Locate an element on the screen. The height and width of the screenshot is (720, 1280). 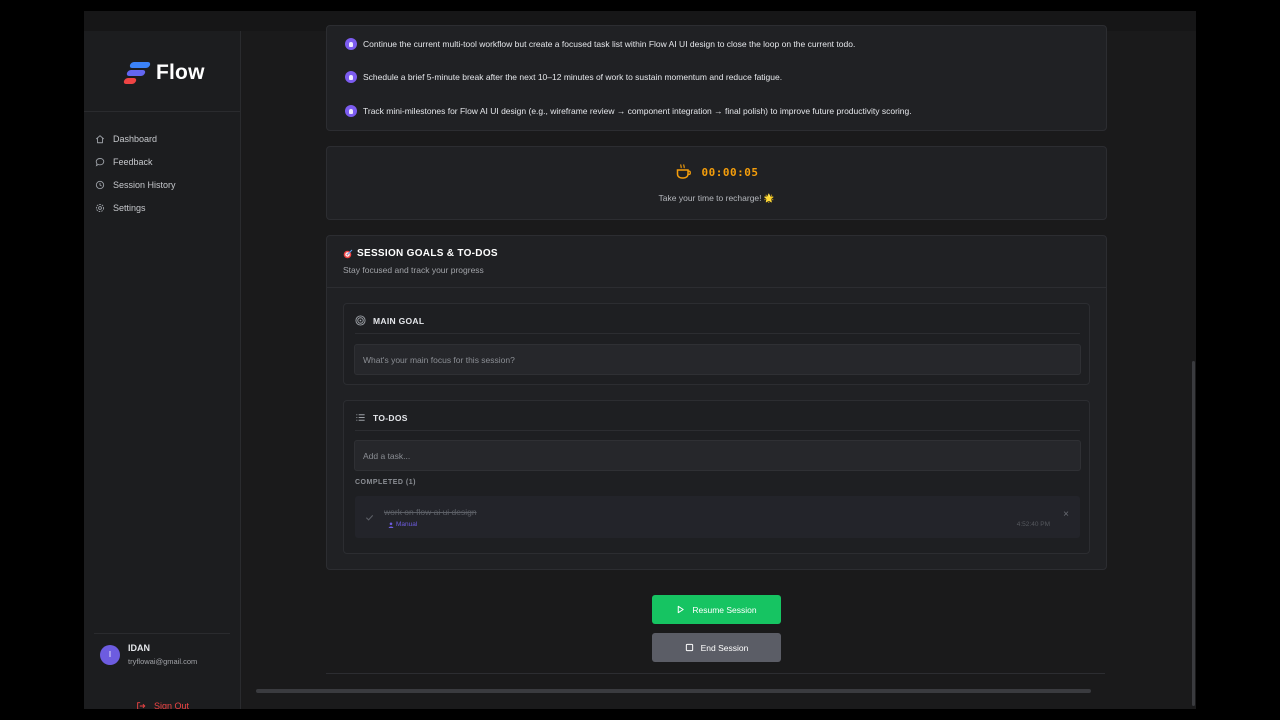
target-icon is located at coordinates (360, 320).